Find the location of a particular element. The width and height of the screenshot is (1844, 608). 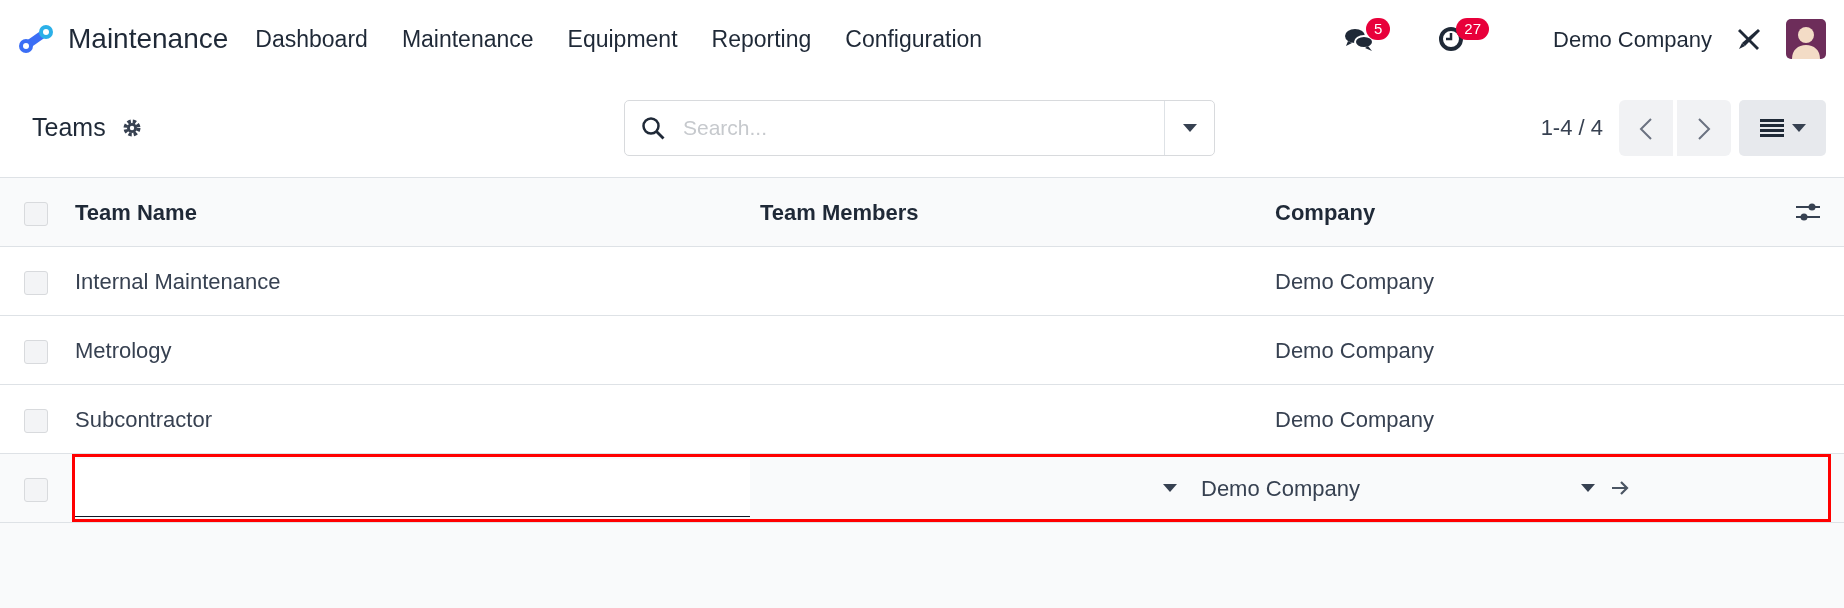

page-title: Teams is located at coordinates (69, 127).